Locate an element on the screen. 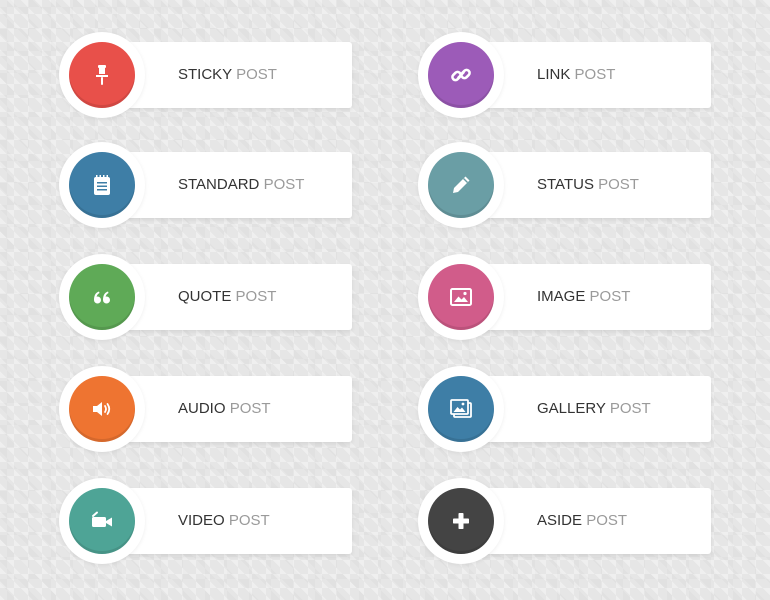  post-type-label: STATUS POST is located at coordinates (588, 184).